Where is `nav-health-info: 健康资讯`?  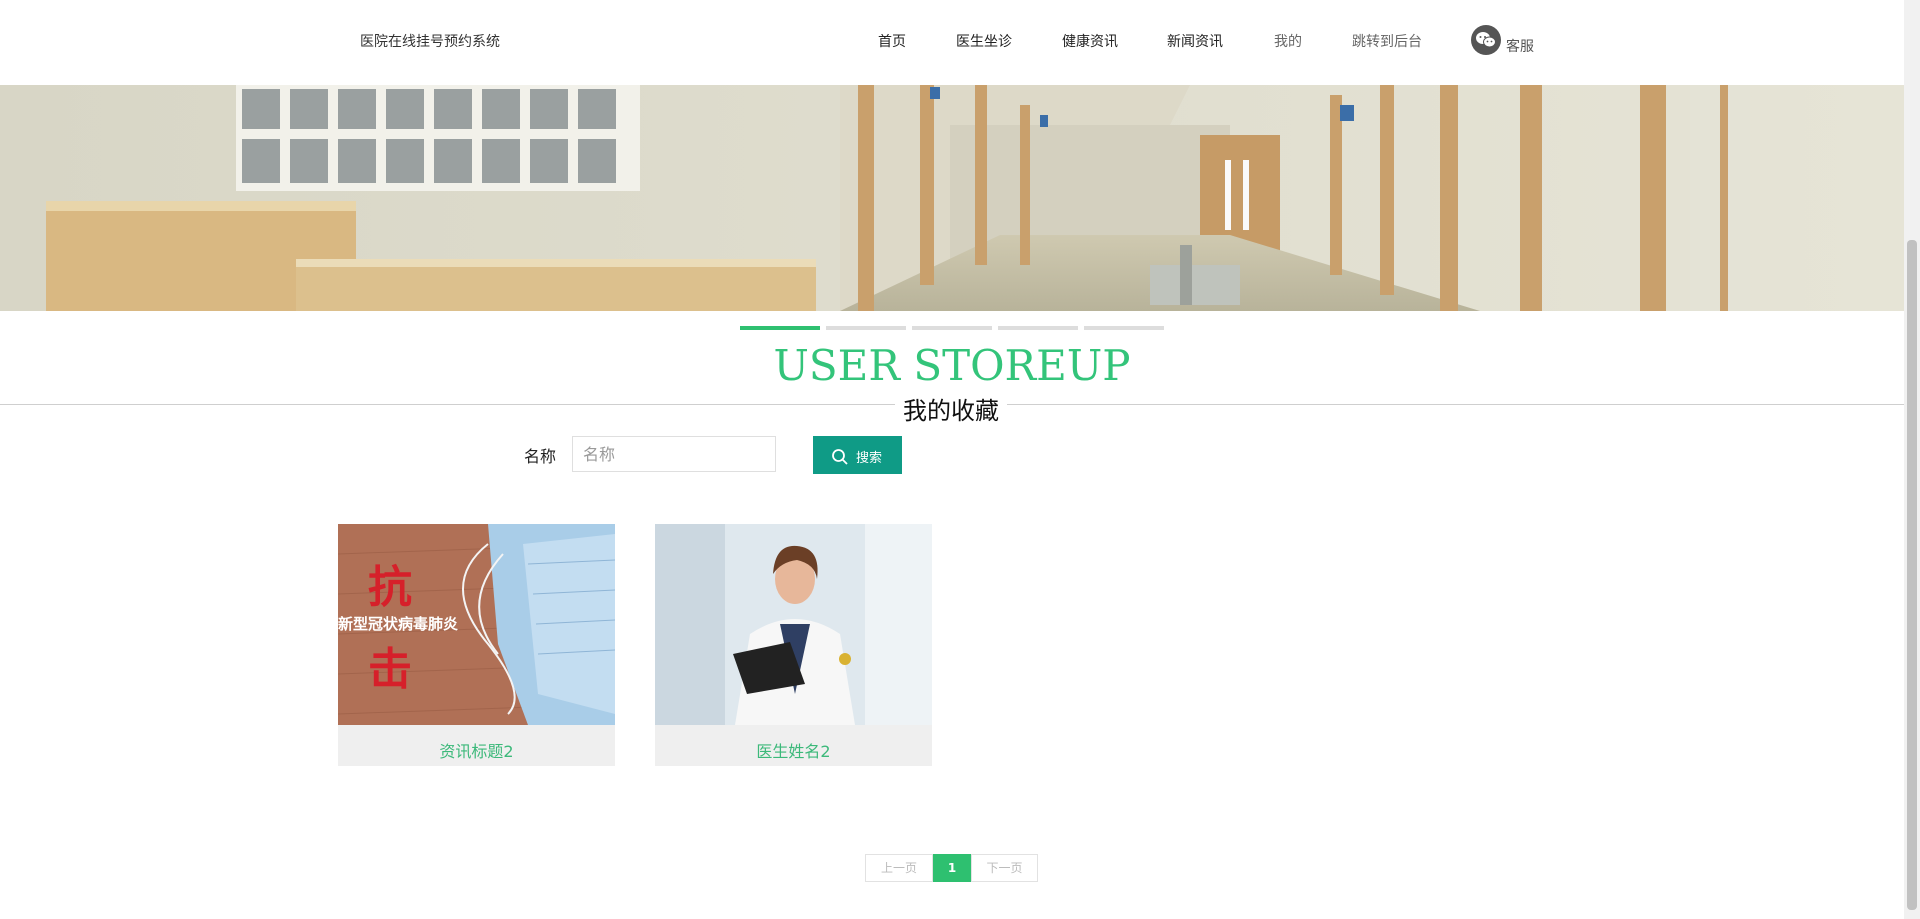
nav-health-info: 健康资讯 is located at coordinates (1090, 41).